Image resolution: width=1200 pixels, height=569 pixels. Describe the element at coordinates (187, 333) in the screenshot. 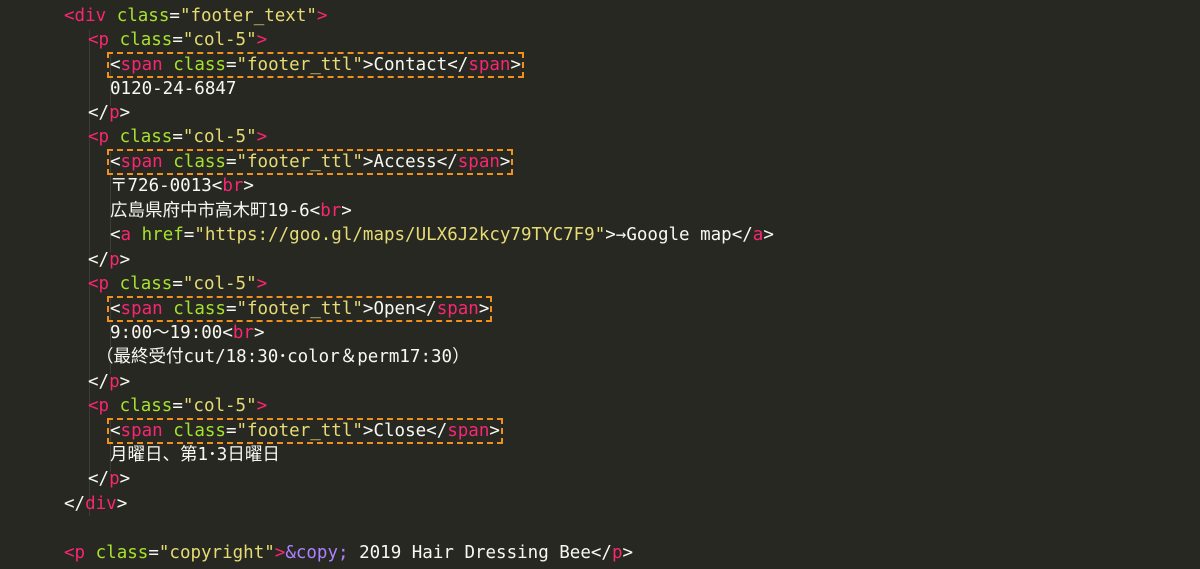

I see `code-line-hours: 9:00〜19:00<br>` at that location.